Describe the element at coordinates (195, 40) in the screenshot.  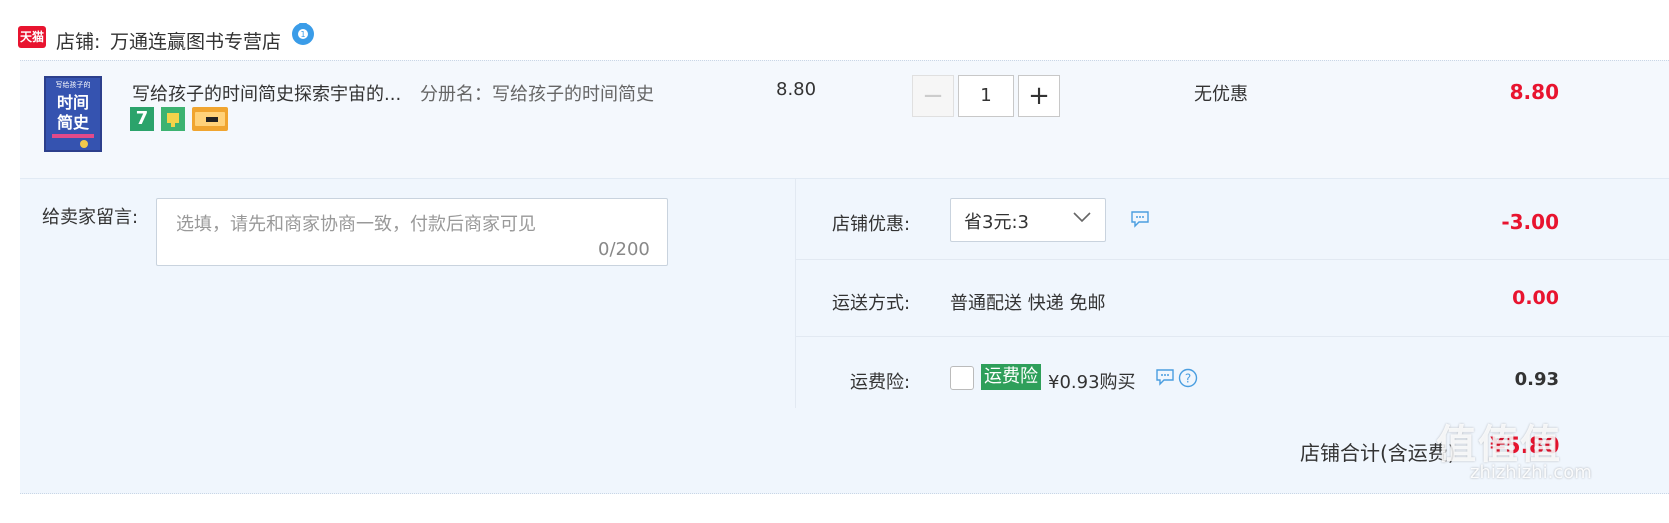
I see `shop-name-link: 万通连赢图书专营店` at that location.